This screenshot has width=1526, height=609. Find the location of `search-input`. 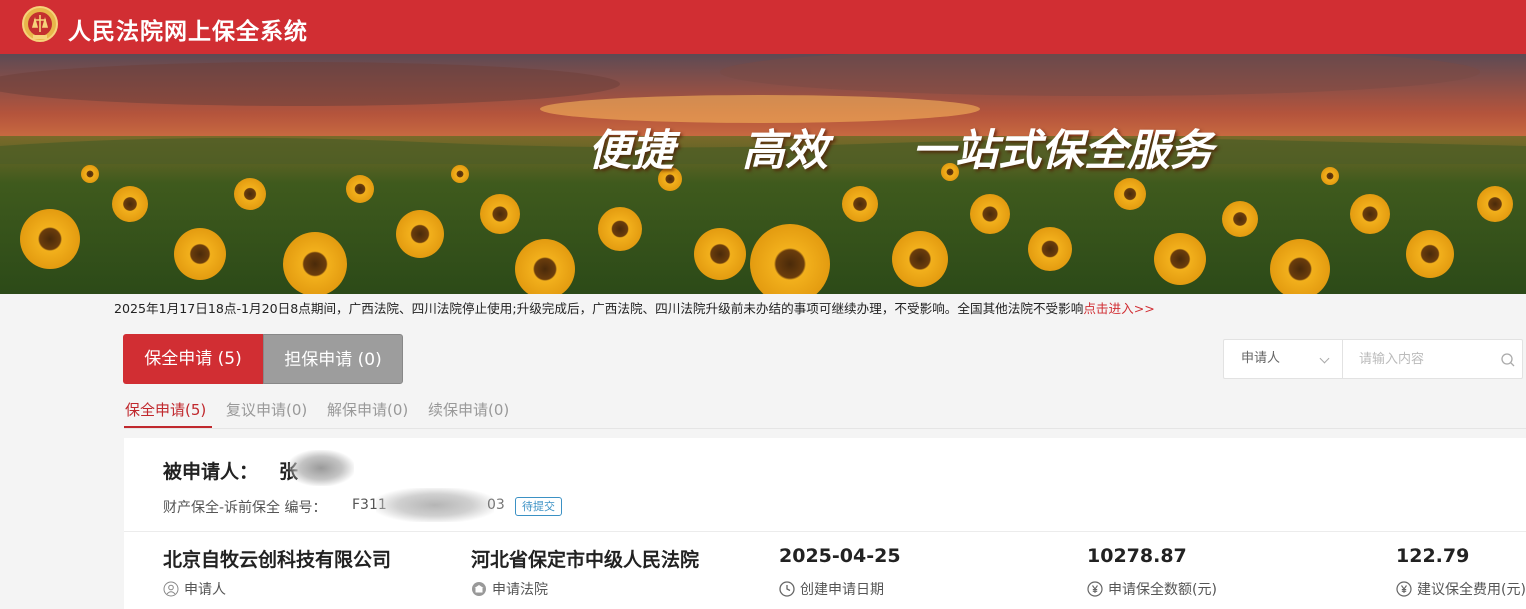

search-input is located at coordinates (1419, 359).